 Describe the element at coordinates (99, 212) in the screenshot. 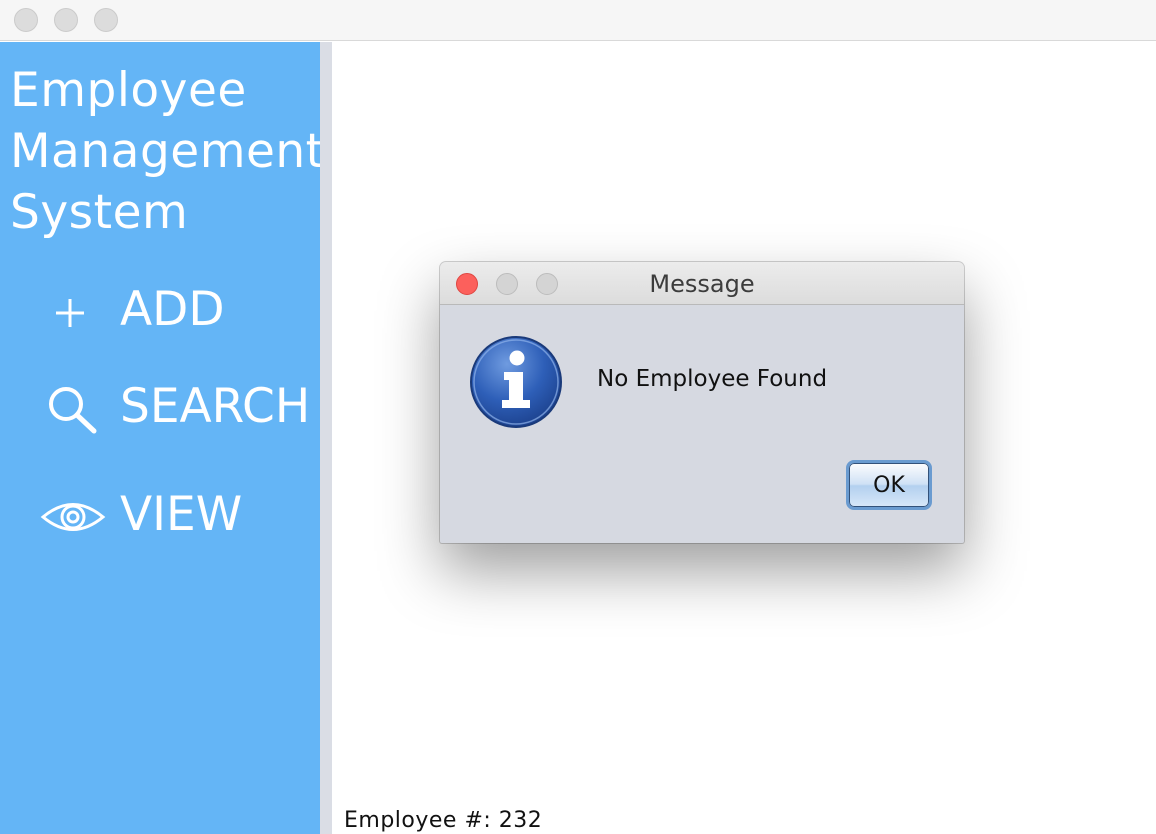

I see `app-title-line: System` at that location.